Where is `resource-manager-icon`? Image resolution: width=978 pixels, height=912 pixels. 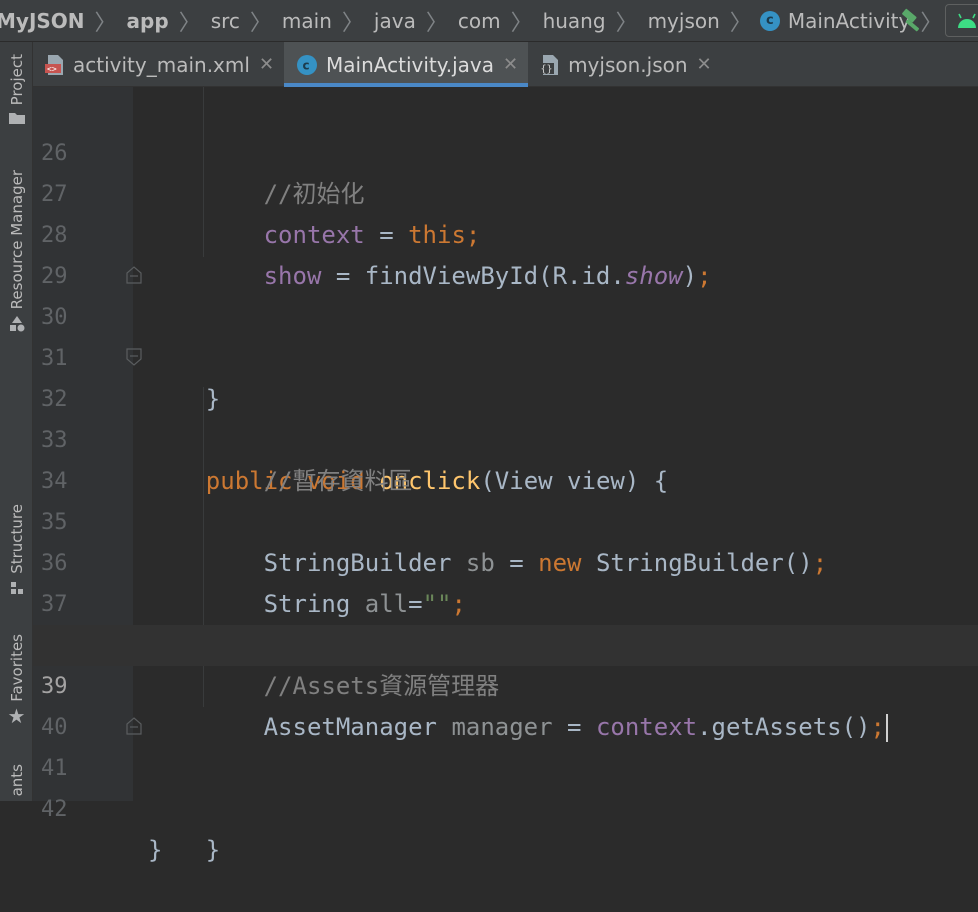
resource-manager-icon is located at coordinates (16, 324).